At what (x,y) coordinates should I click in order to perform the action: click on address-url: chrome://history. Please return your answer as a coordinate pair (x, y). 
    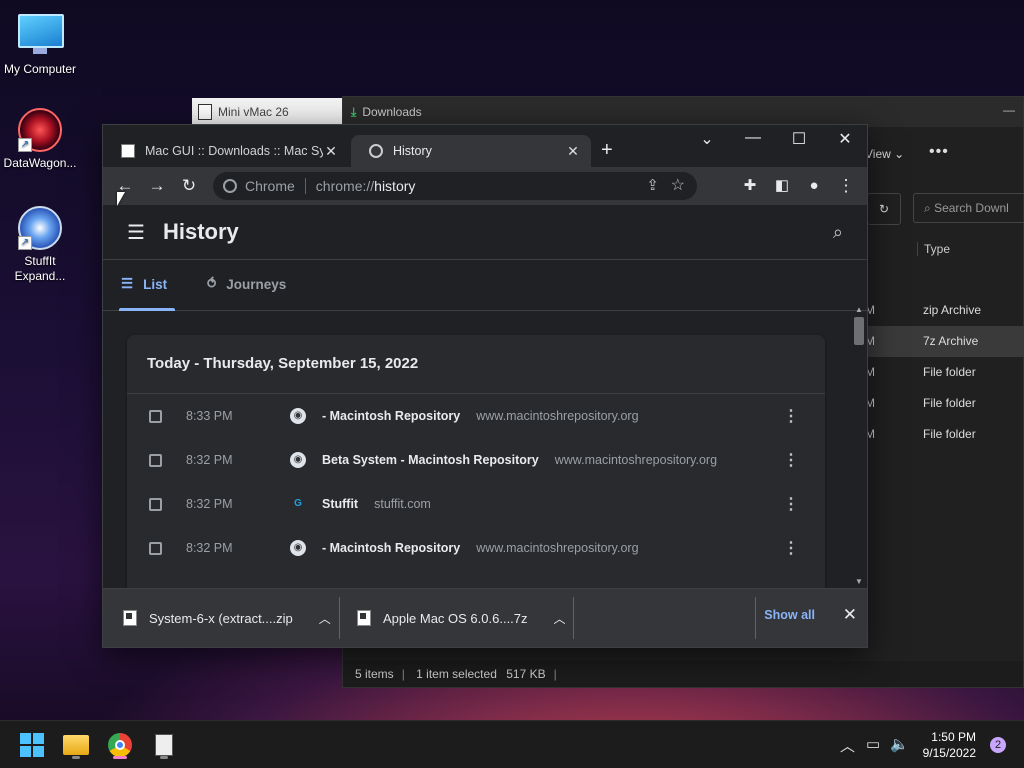
    Looking at the image, I should click on (361, 186).